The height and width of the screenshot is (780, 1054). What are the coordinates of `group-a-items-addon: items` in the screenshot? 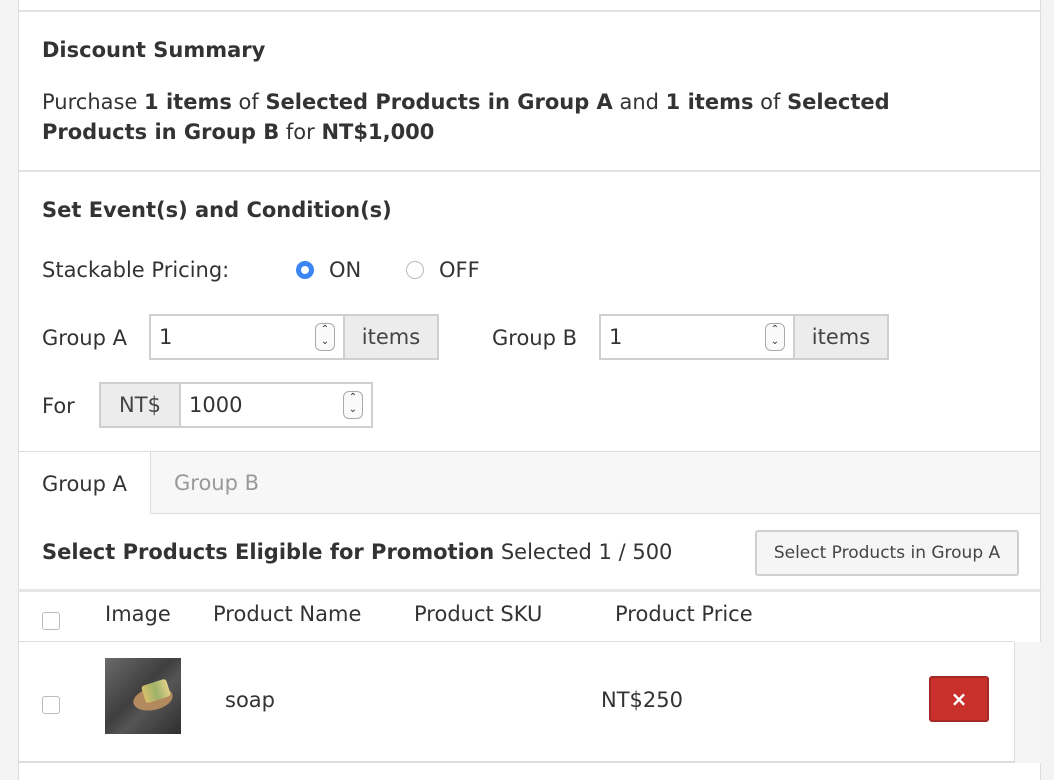 It's located at (390, 337).